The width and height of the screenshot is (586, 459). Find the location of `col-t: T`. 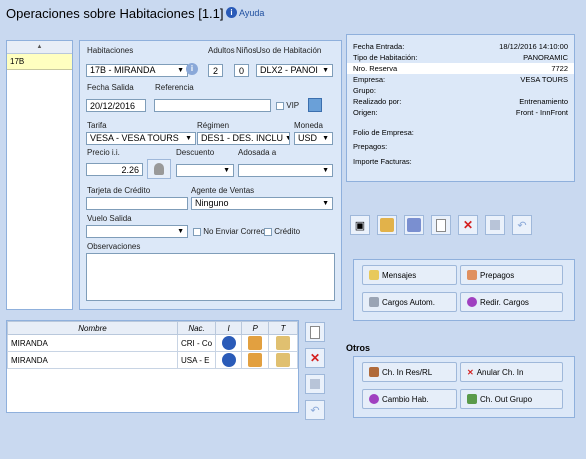

col-t: T is located at coordinates (283, 328).